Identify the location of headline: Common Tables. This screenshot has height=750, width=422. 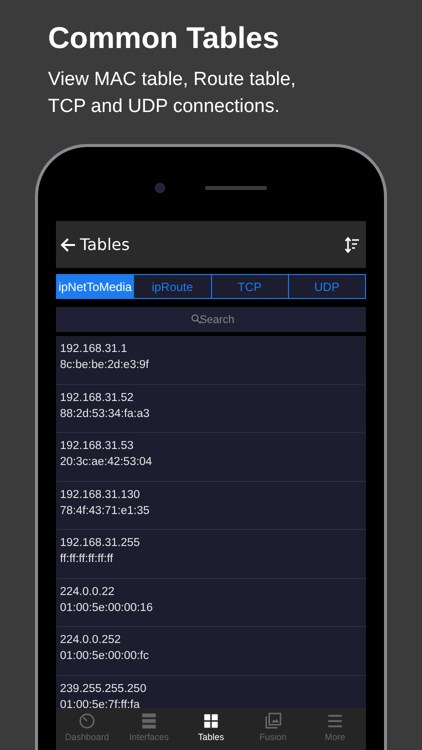
(164, 39).